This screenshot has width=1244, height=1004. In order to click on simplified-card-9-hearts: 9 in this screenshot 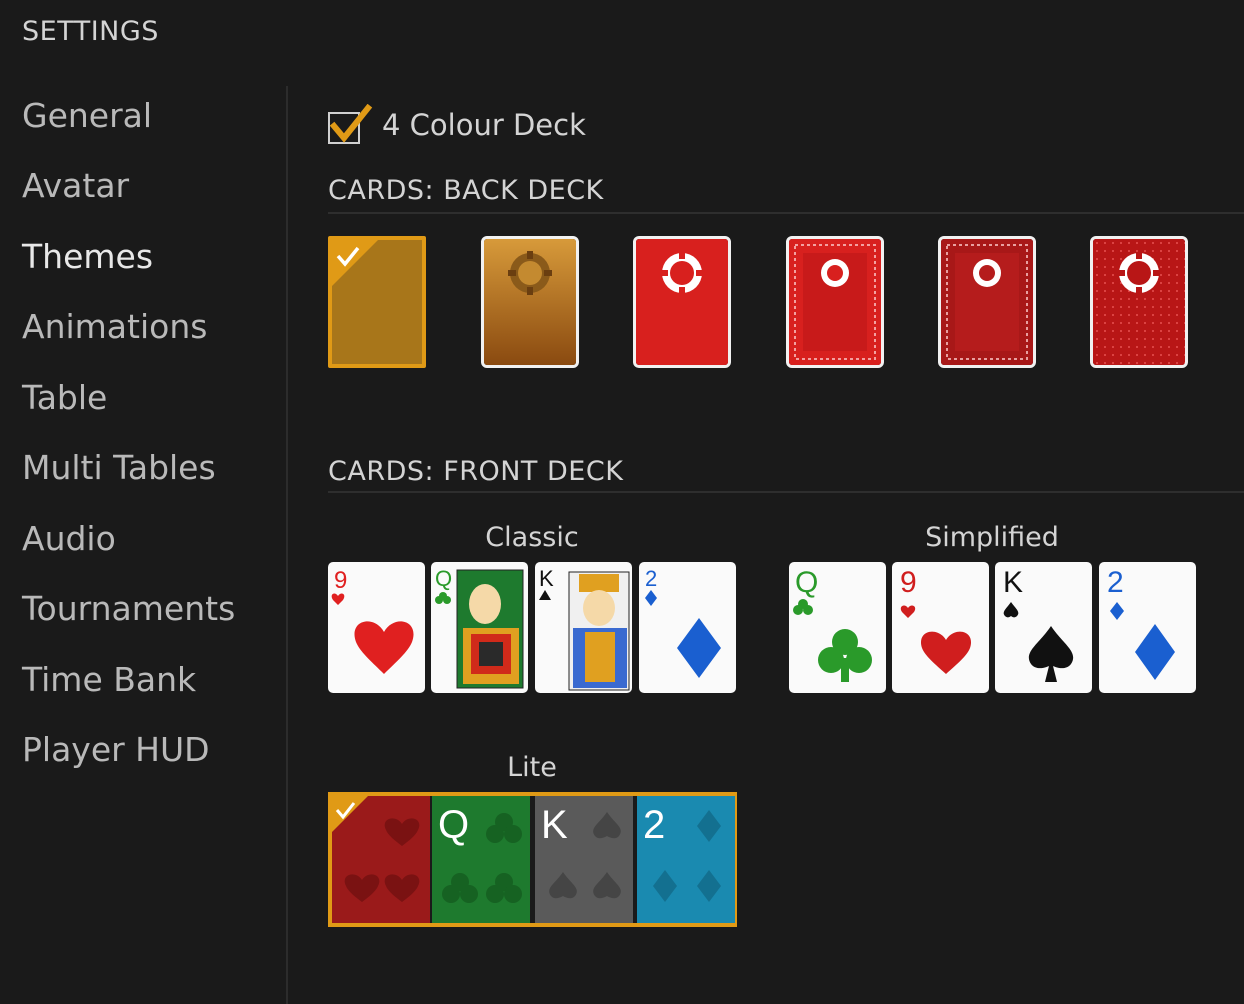, I will do `click(940, 627)`.